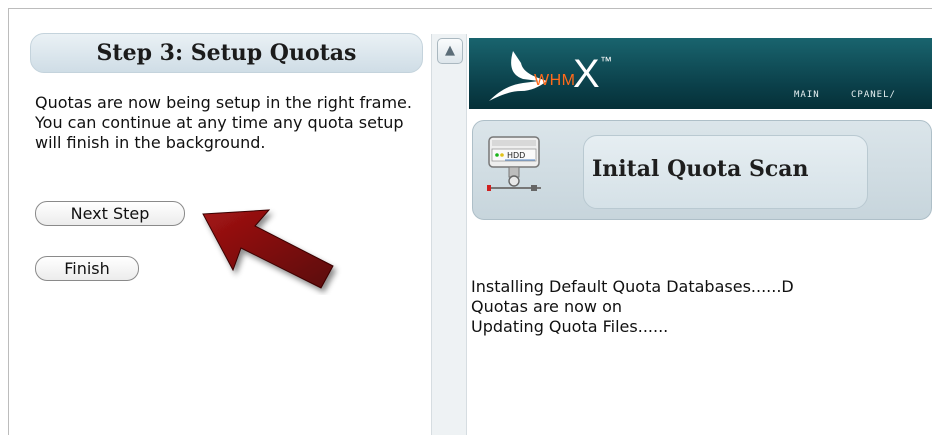 This screenshot has width=932, height=435. What do you see at coordinates (450, 51) in the screenshot?
I see `scroll-up-arrow-icon: ▲` at bounding box center [450, 51].